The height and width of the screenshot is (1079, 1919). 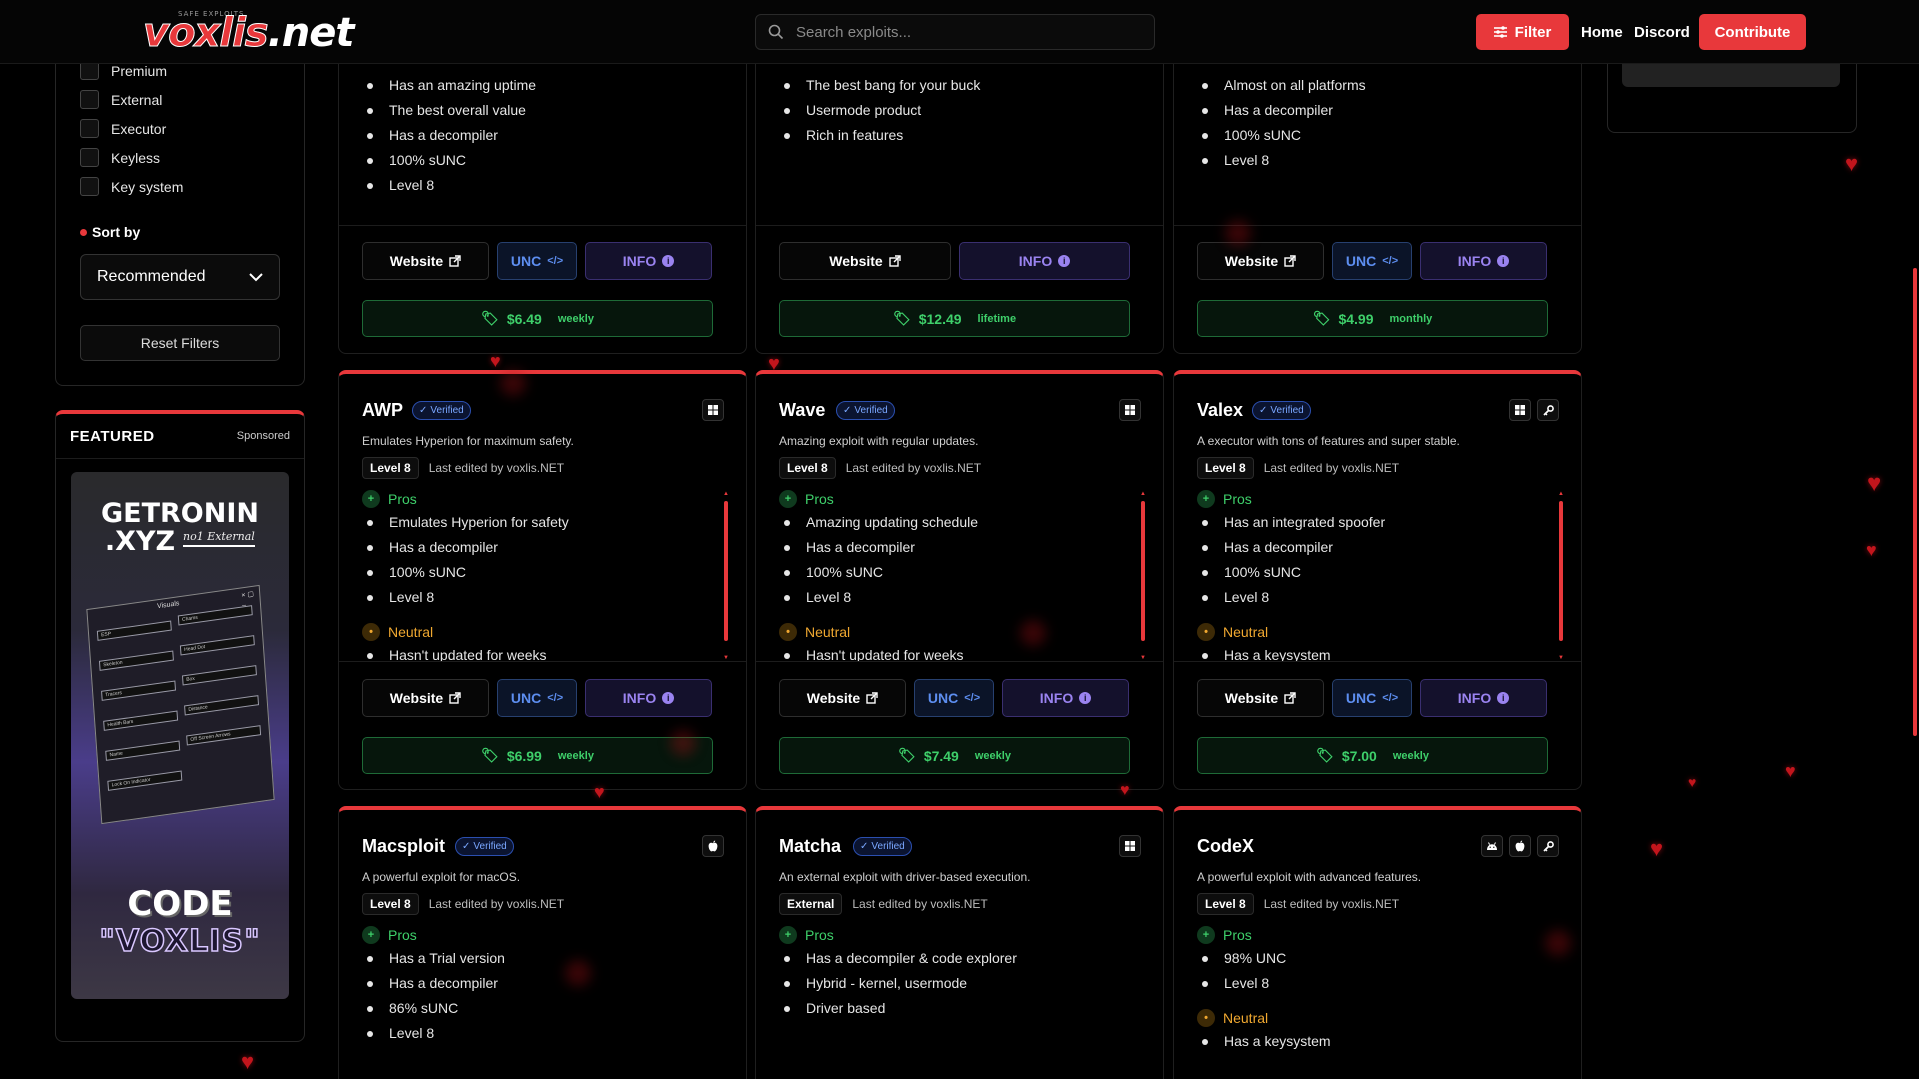 I want to click on price-badge: 🏷 $4.99 monthly, so click(x=1372, y=318).